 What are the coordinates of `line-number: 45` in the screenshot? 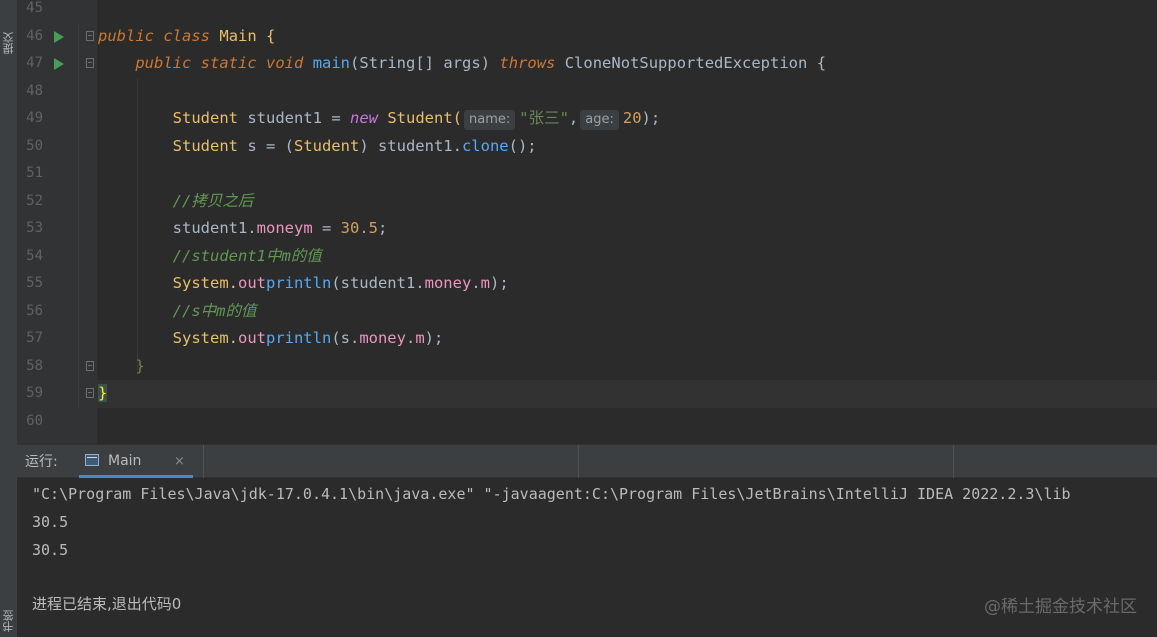 It's located at (30, 11).